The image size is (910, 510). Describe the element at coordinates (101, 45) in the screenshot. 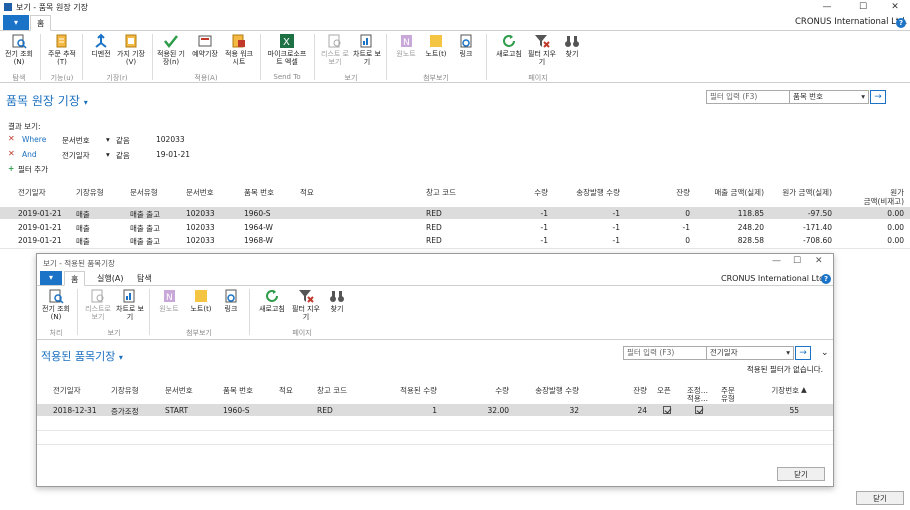

I see `dimension-button: 디멘전` at that location.